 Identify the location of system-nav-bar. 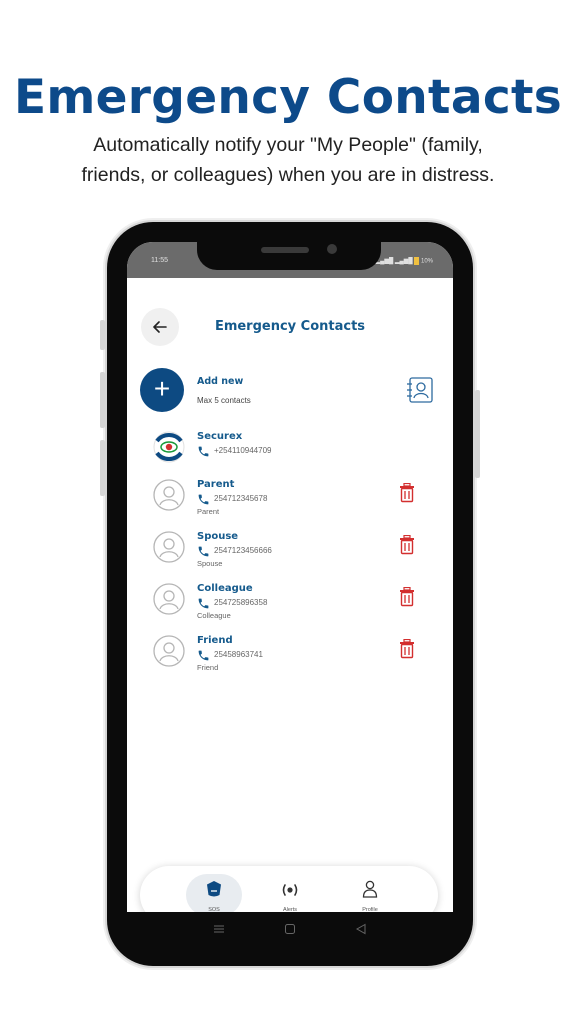
(290, 929).